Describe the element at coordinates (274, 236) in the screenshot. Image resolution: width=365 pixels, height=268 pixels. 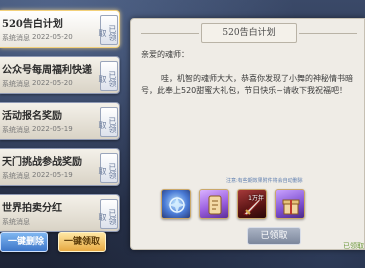
I see `claimed-button: 已领取` at that location.